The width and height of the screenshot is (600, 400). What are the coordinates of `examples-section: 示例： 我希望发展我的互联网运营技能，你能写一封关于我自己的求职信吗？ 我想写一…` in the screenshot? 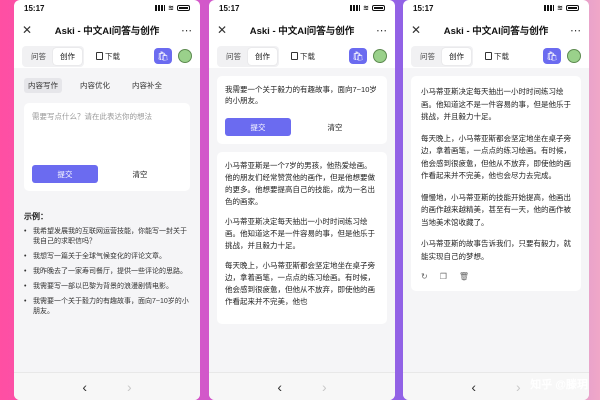 It's located at (107, 263).